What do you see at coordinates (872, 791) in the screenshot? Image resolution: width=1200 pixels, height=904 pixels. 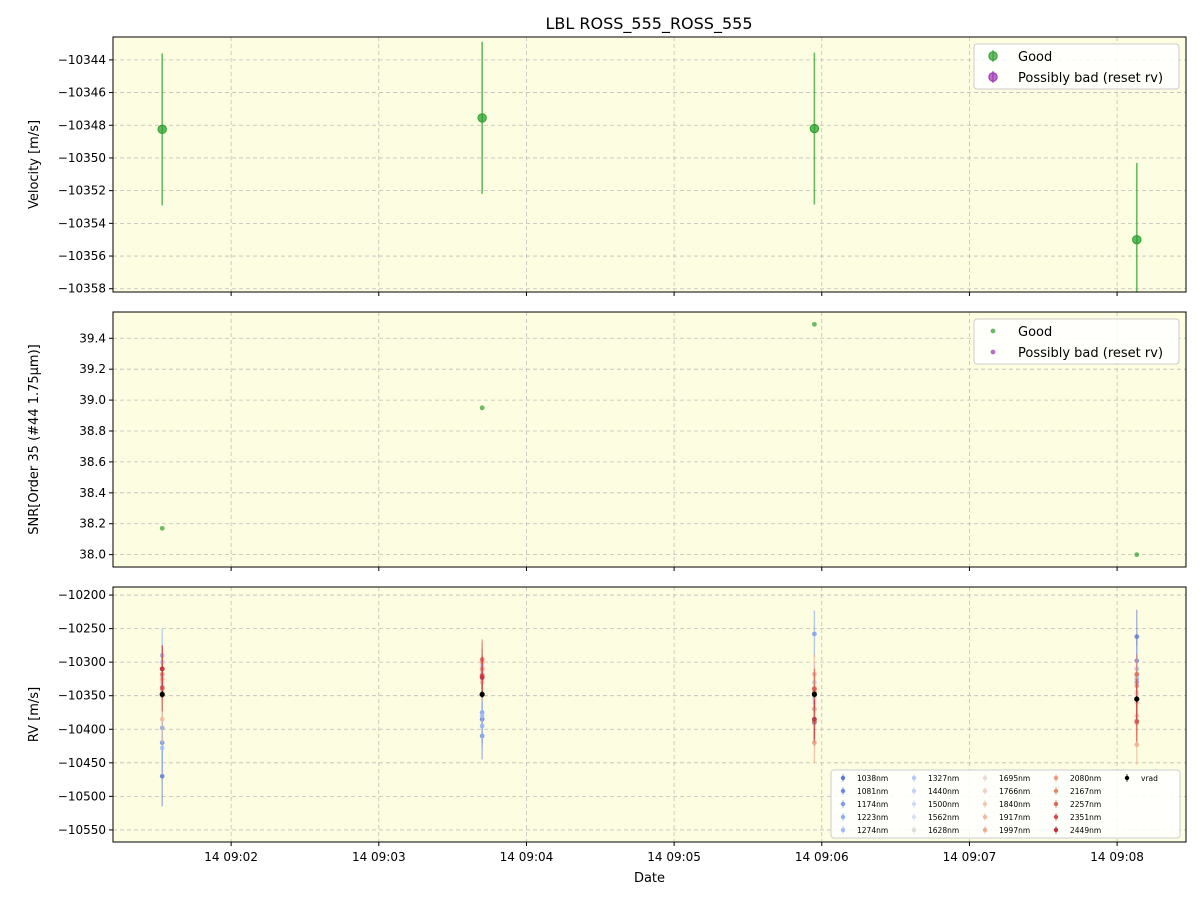 I see `legend-label: 1081nm` at bounding box center [872, 791].